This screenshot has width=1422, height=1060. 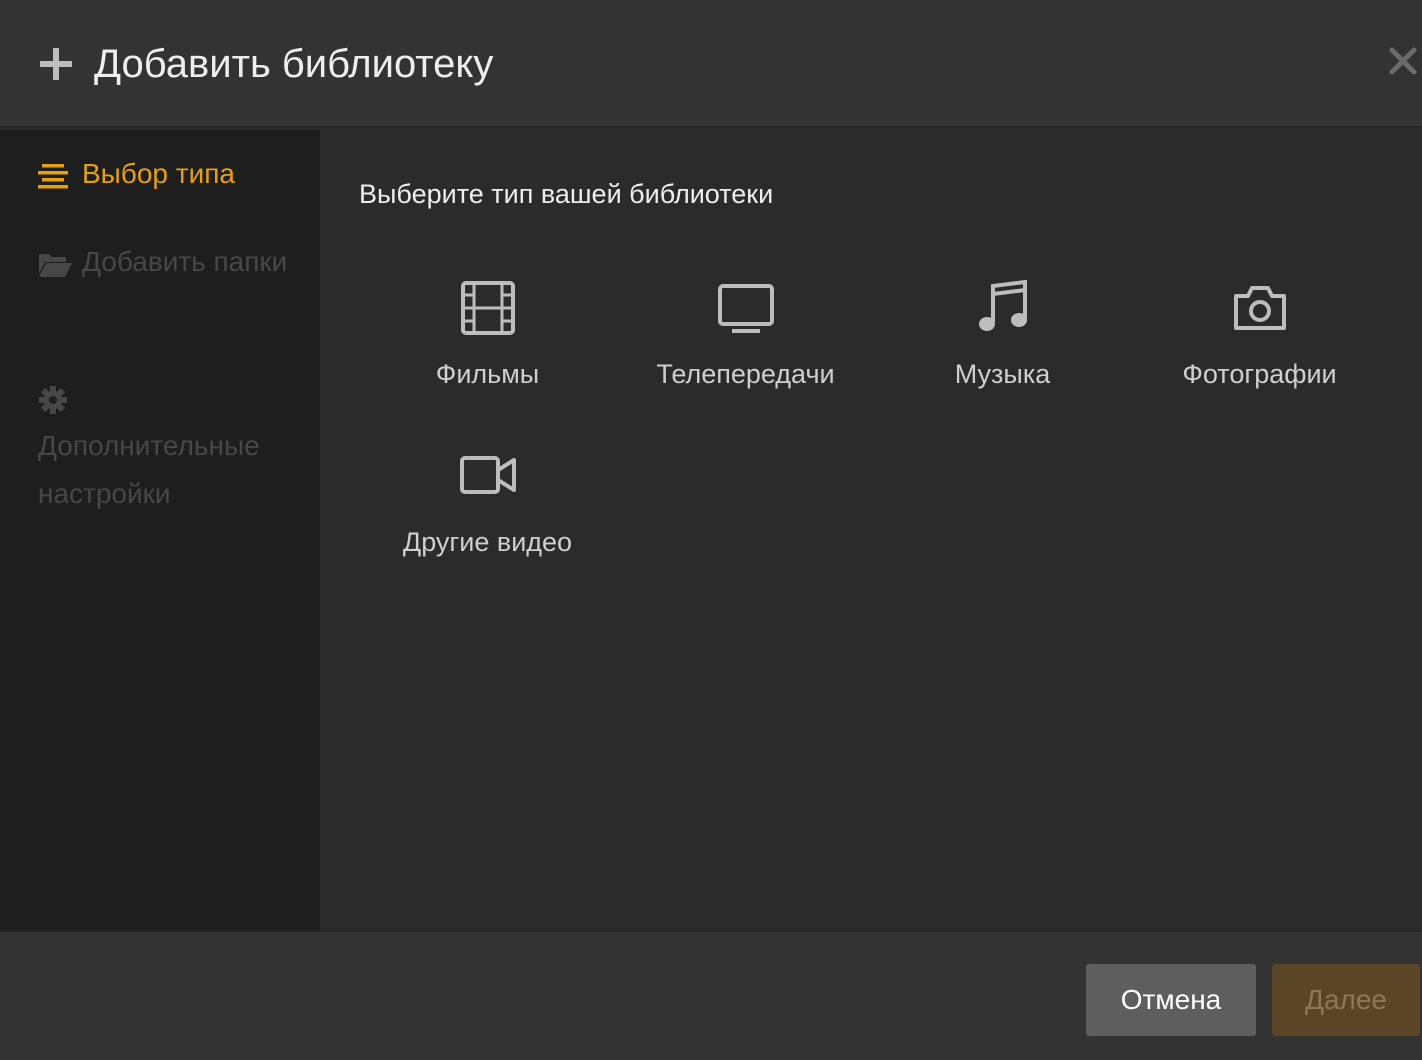 I want to click on tv-icon, so click(x=745, y=308).